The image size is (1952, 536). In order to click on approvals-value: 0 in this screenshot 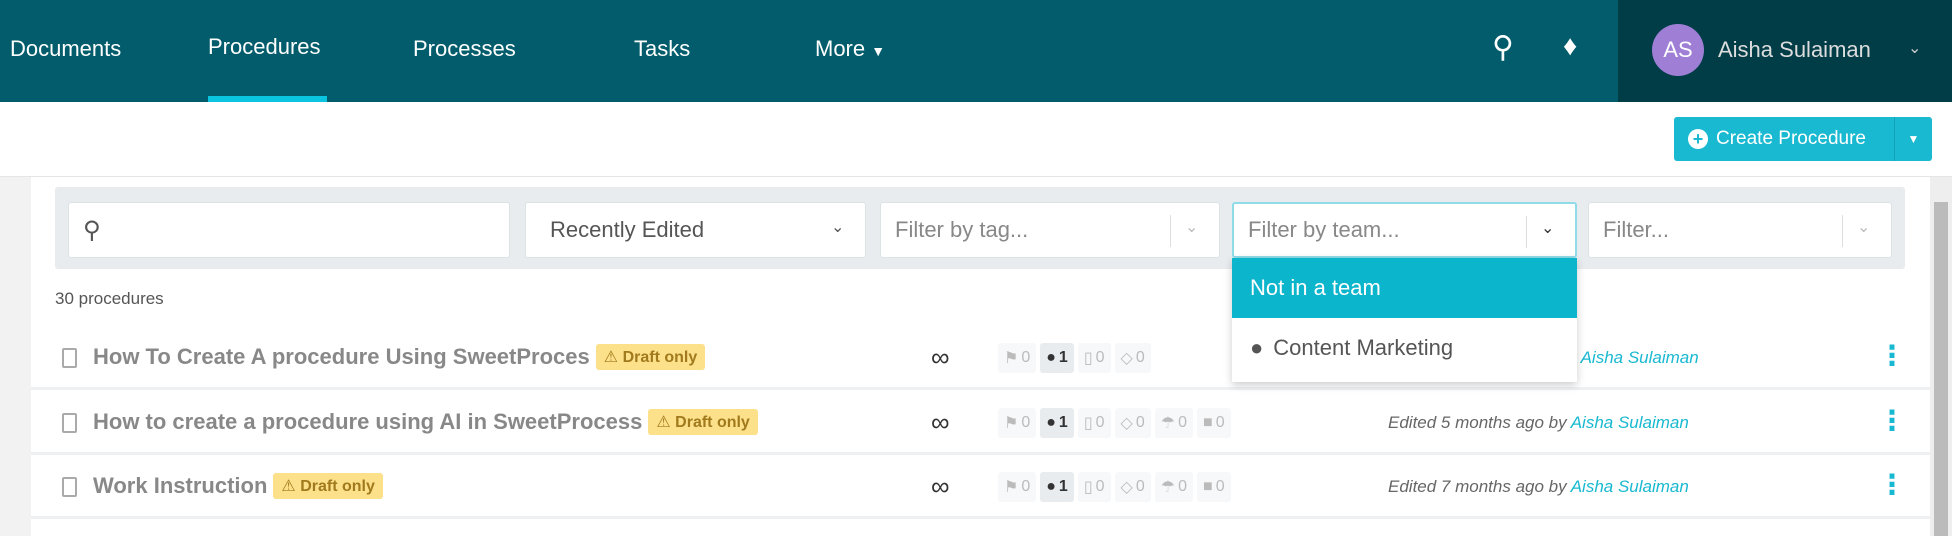, I will do `click(1183, 422)`.